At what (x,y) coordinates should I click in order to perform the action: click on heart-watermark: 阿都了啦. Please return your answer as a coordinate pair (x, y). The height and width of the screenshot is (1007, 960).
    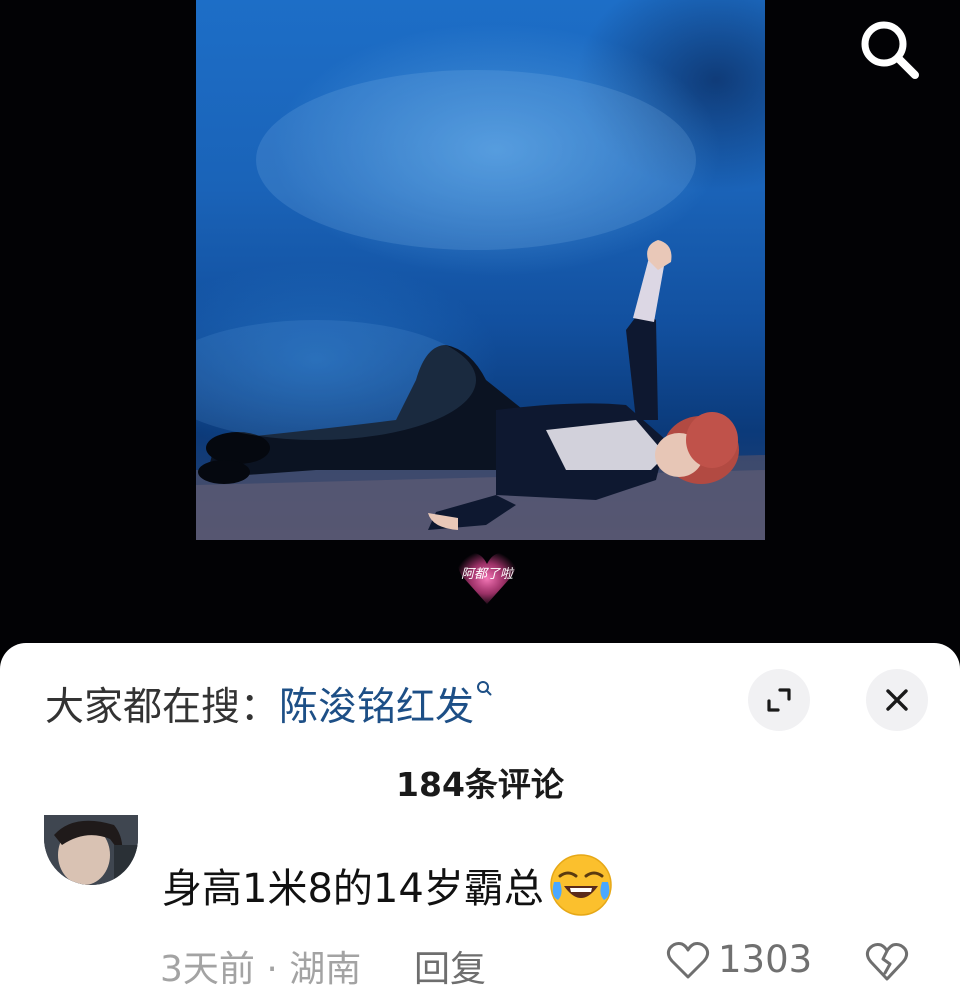
    Looking at the image, I should click on (487, 575).